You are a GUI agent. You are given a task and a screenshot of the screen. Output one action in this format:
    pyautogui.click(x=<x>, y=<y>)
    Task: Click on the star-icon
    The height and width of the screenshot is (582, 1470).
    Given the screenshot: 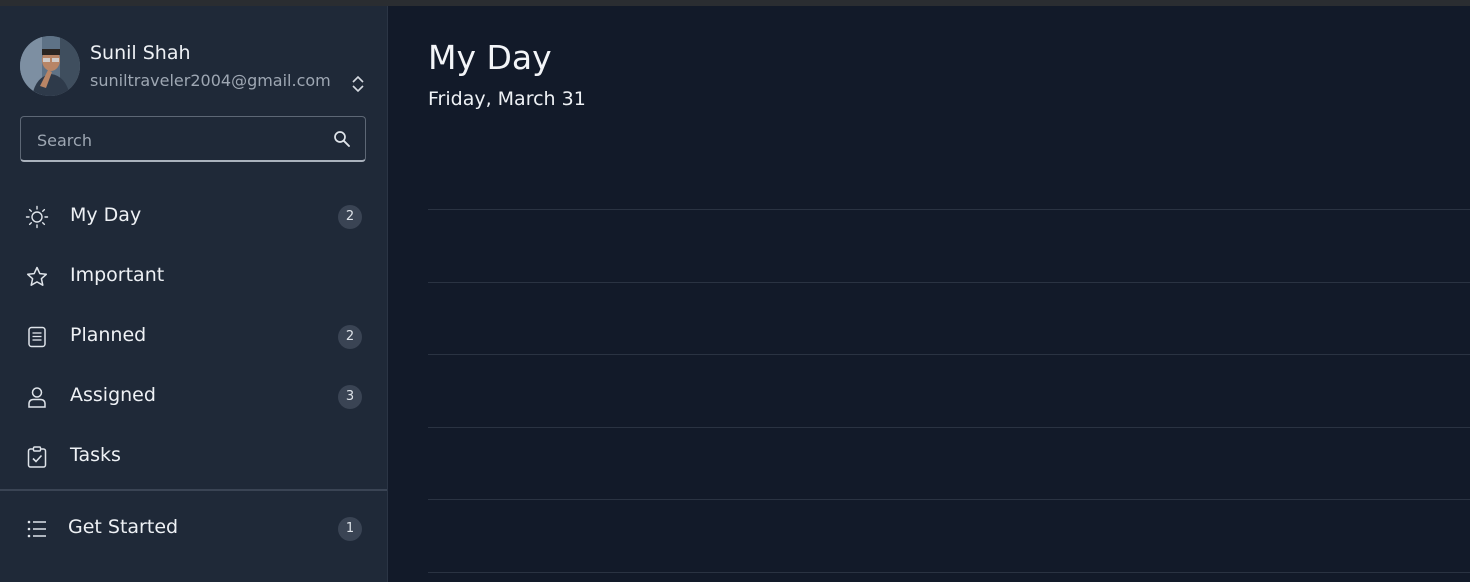 What is the action you would take?
    pyautogui.click(x=37, y=276)
    